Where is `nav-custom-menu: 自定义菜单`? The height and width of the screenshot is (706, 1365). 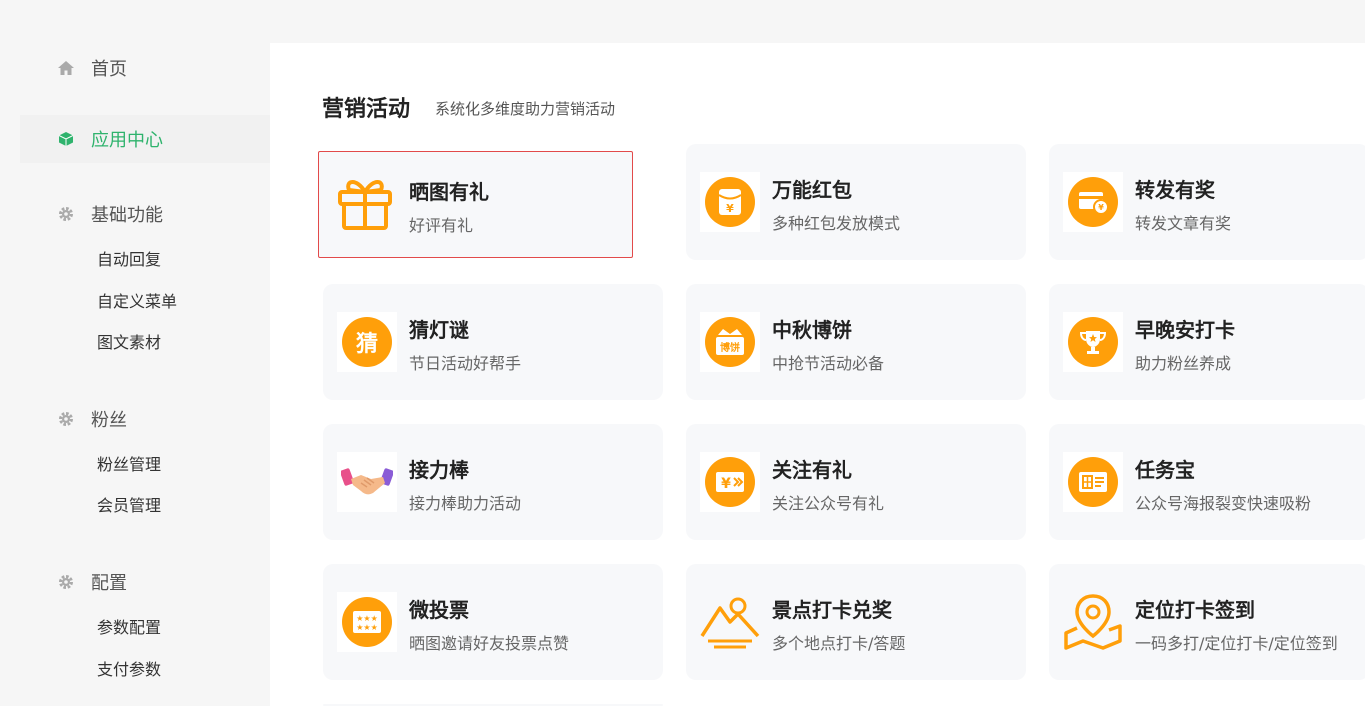 nav-custom-menu: 自定义菜单 is located at coordinates (137, 302).